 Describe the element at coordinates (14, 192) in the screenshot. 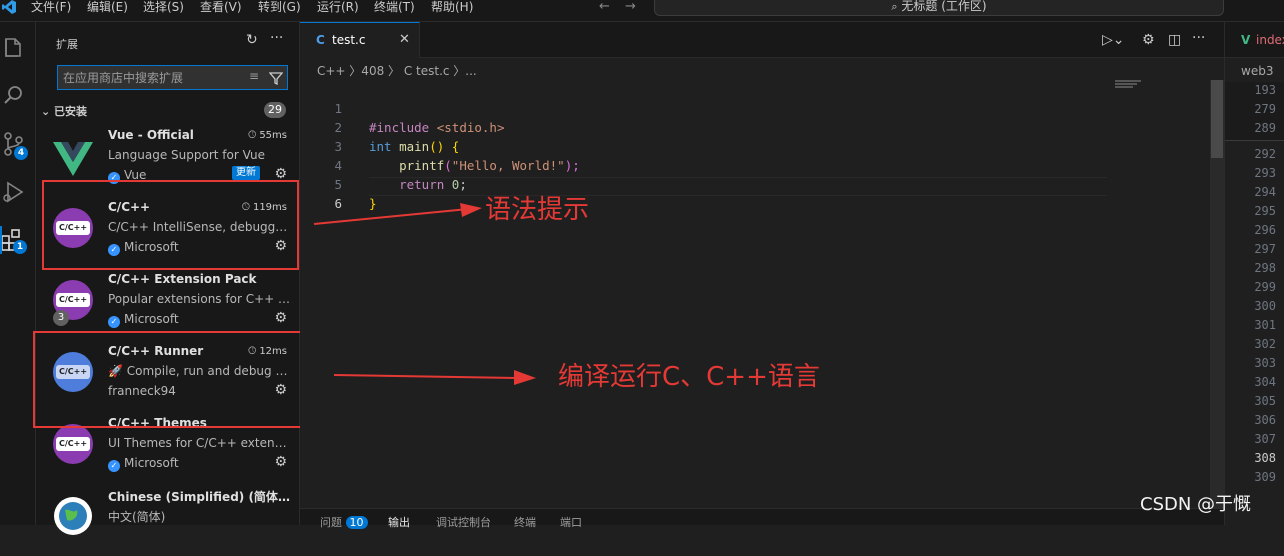

I see `run-debug-icon` at that location.